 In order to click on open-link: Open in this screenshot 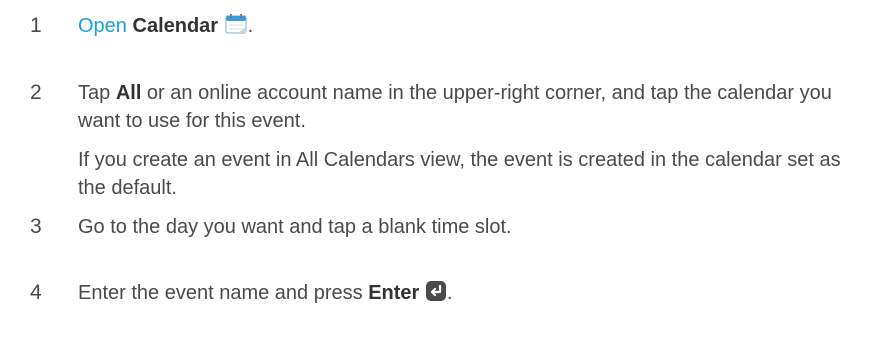, I will do `click(102, 26)`.